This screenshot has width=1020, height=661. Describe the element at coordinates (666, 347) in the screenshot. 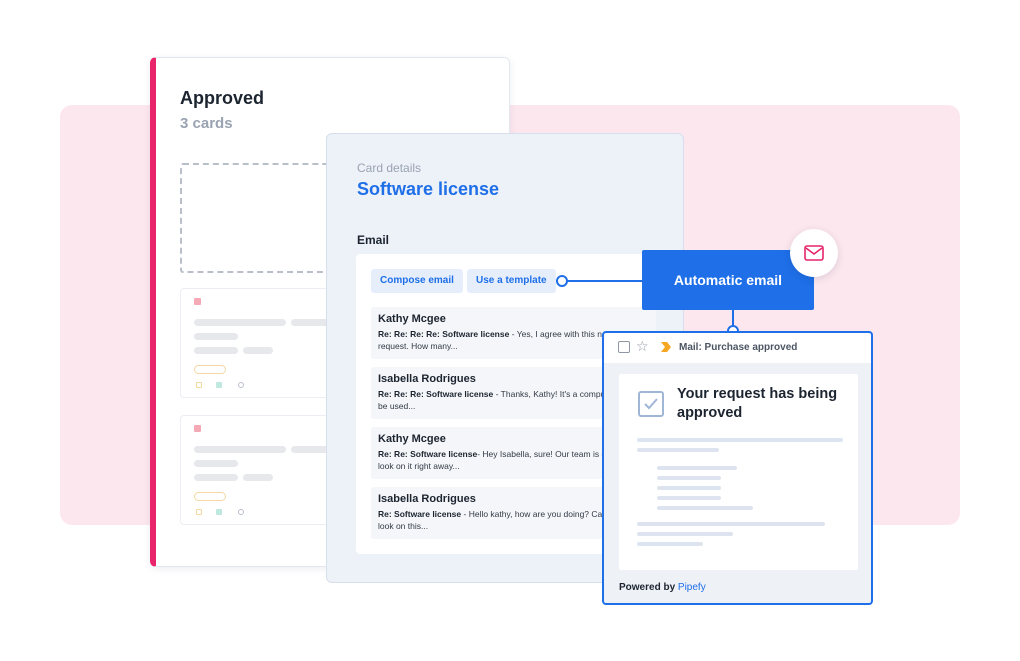

I see `importance-tag-icon` at that location.